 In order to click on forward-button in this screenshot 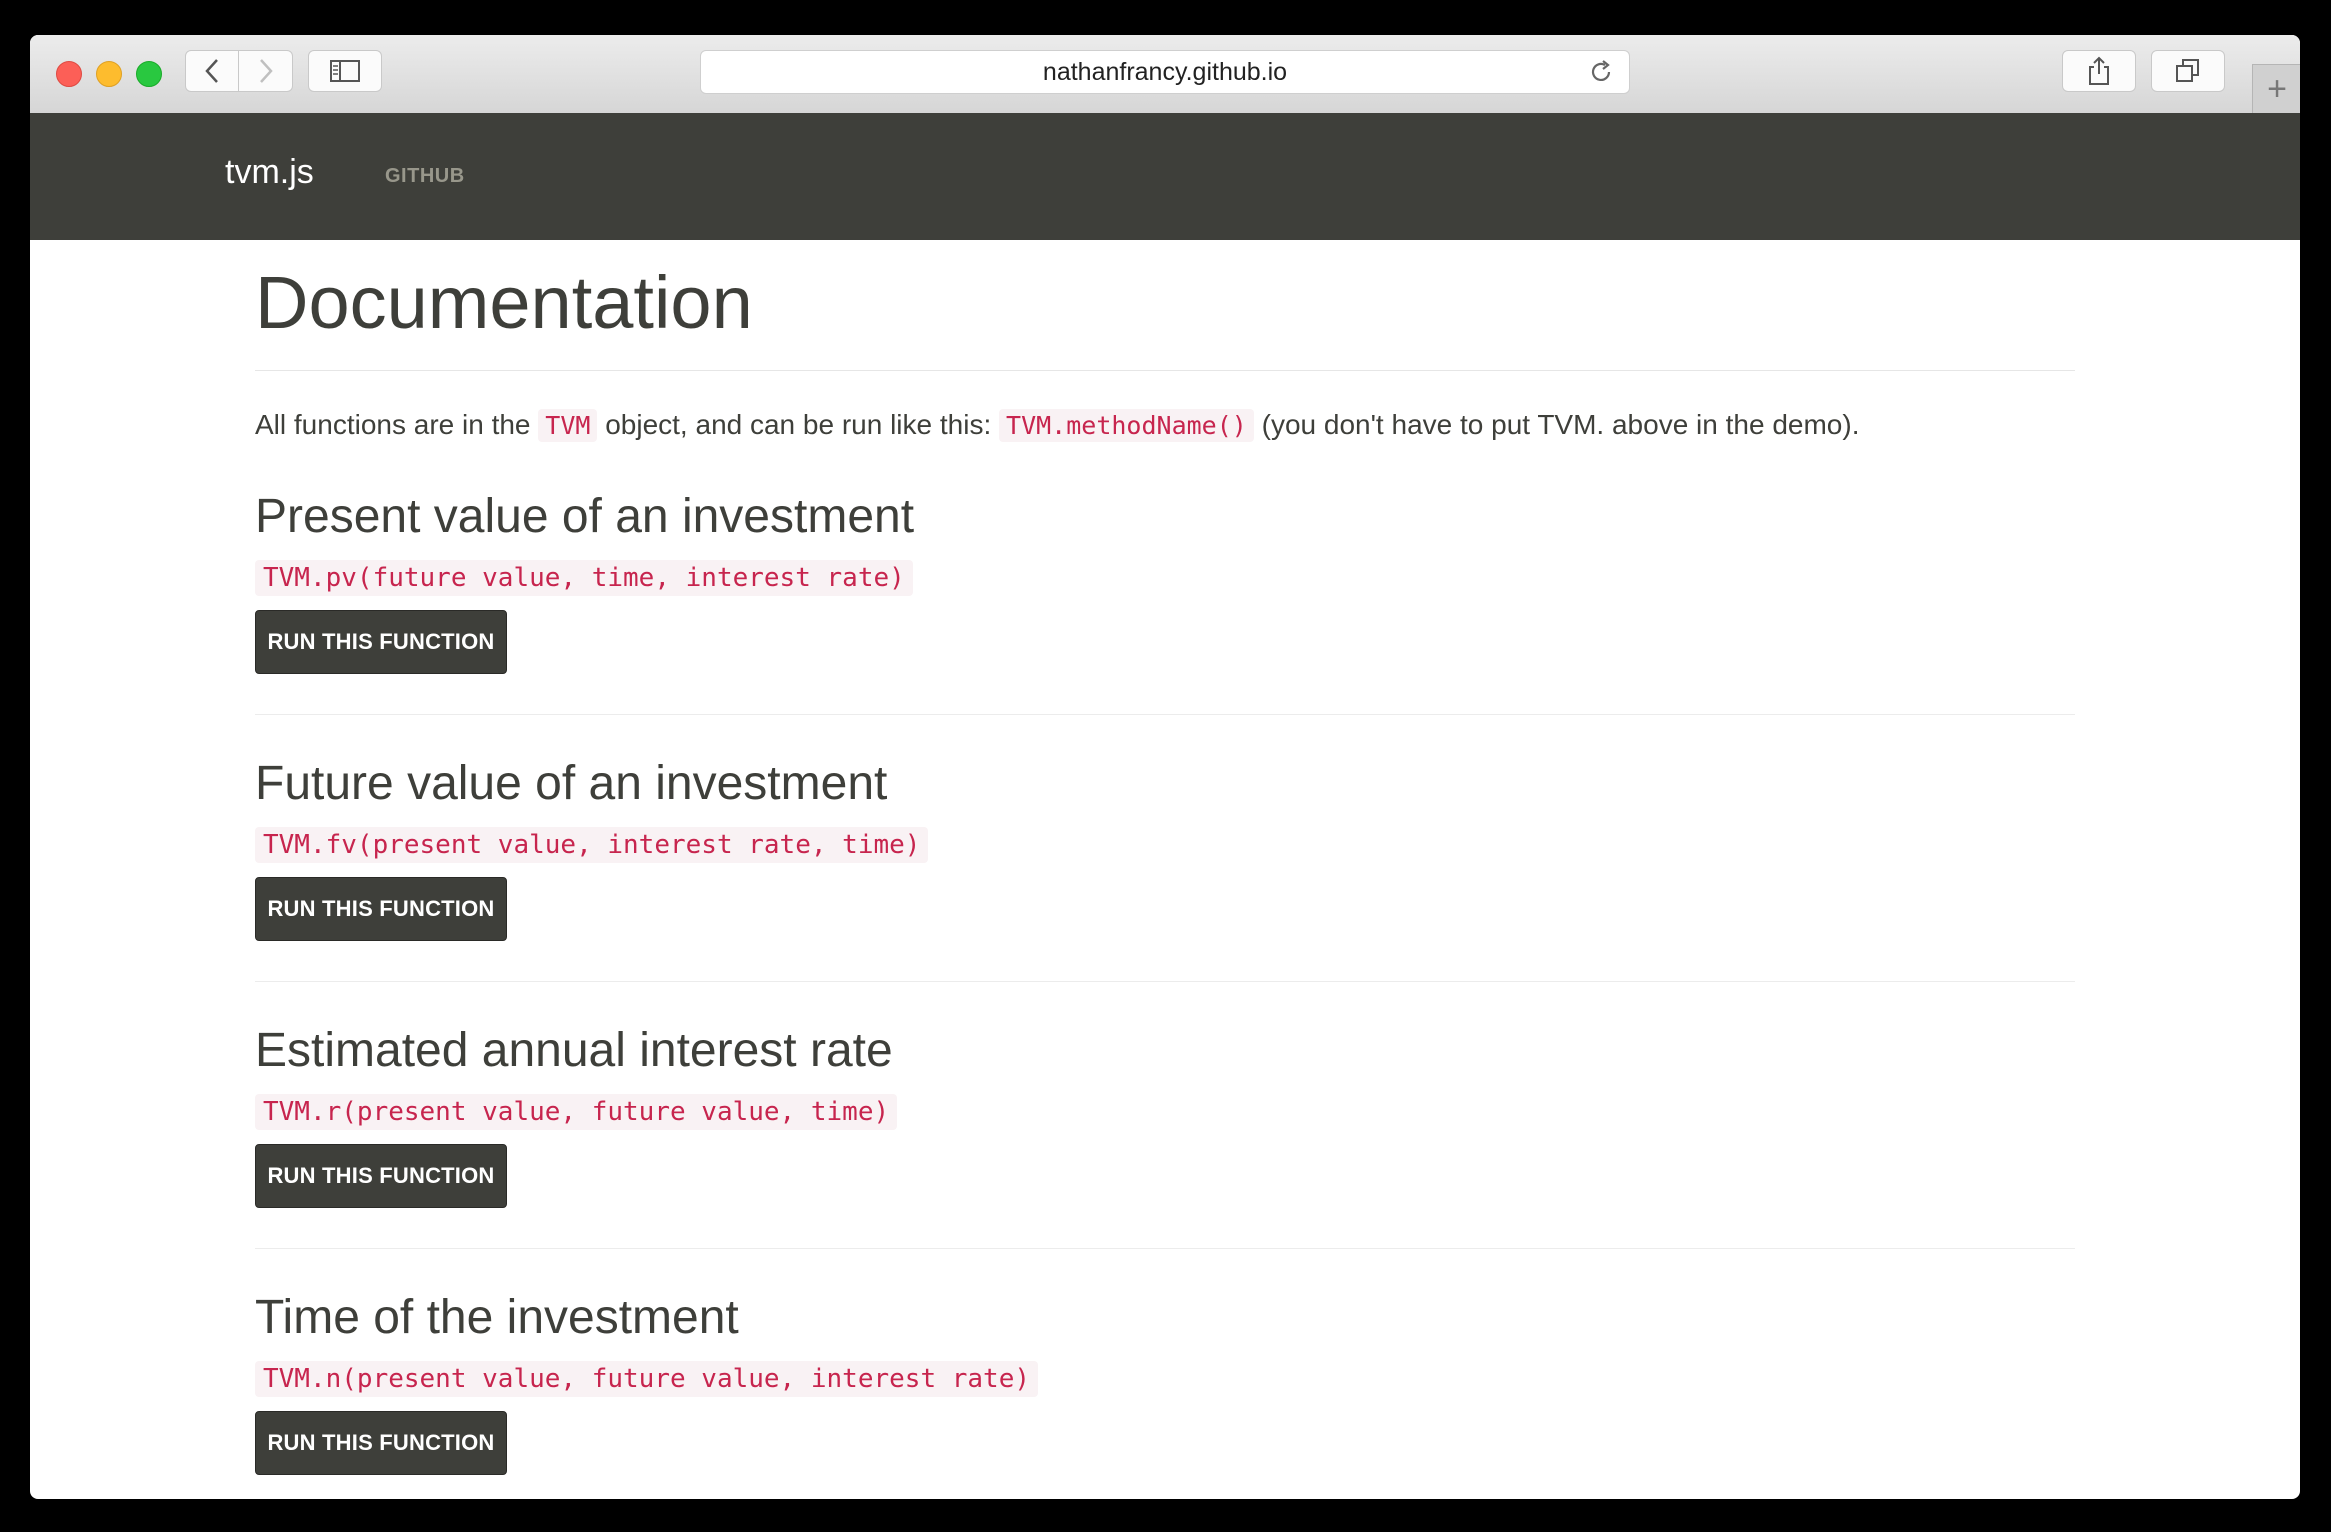, I will do `click(266, 71)`.